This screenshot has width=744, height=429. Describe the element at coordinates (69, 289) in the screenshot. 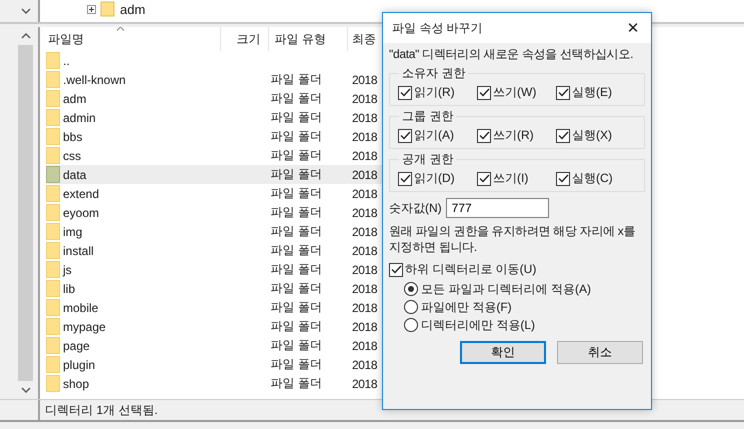

I see `file-name: lib` at that location.